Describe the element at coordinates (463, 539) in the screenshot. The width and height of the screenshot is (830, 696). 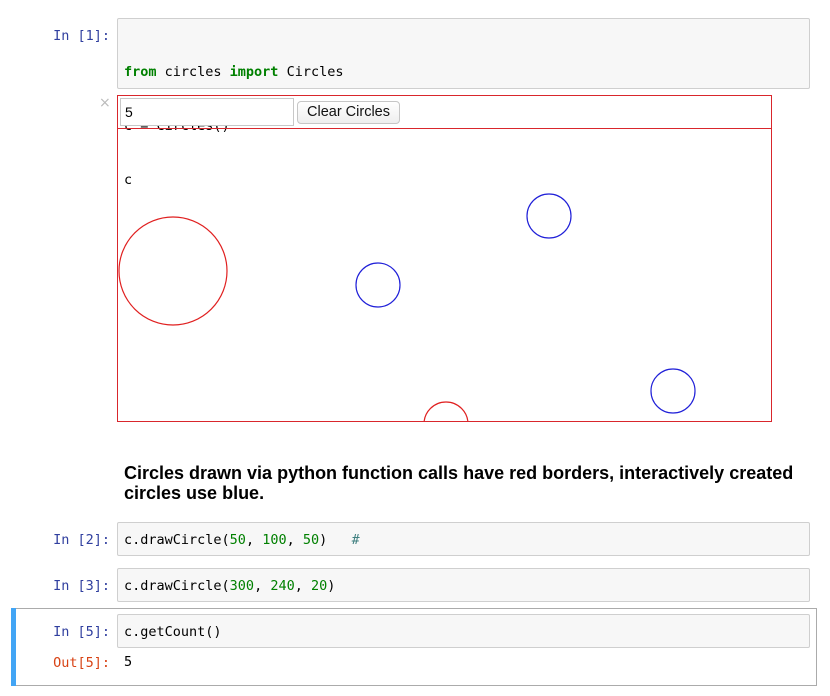
I see `cell-2-code-editor: c.drawCircle(50, 100, 50) #` at that location.